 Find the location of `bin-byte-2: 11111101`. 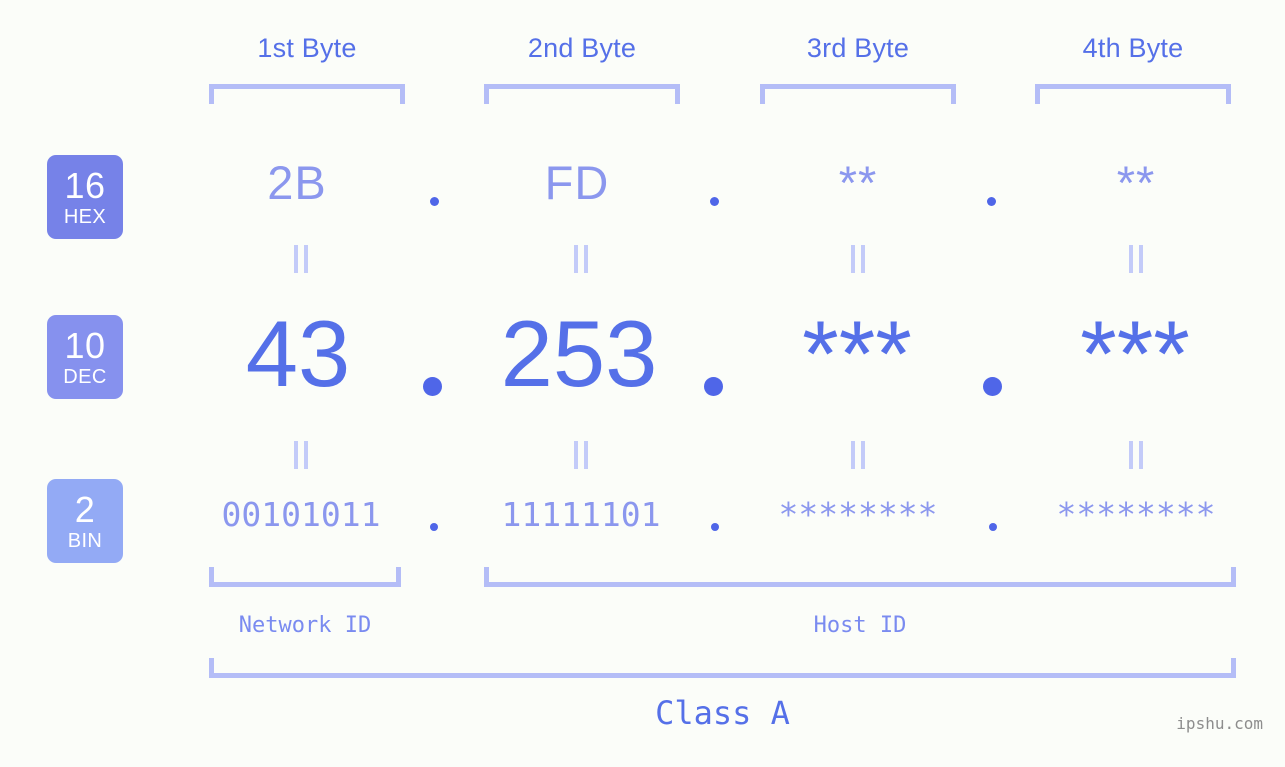

bin-byte-2: 11111101 is located at coordinates (581, 514).